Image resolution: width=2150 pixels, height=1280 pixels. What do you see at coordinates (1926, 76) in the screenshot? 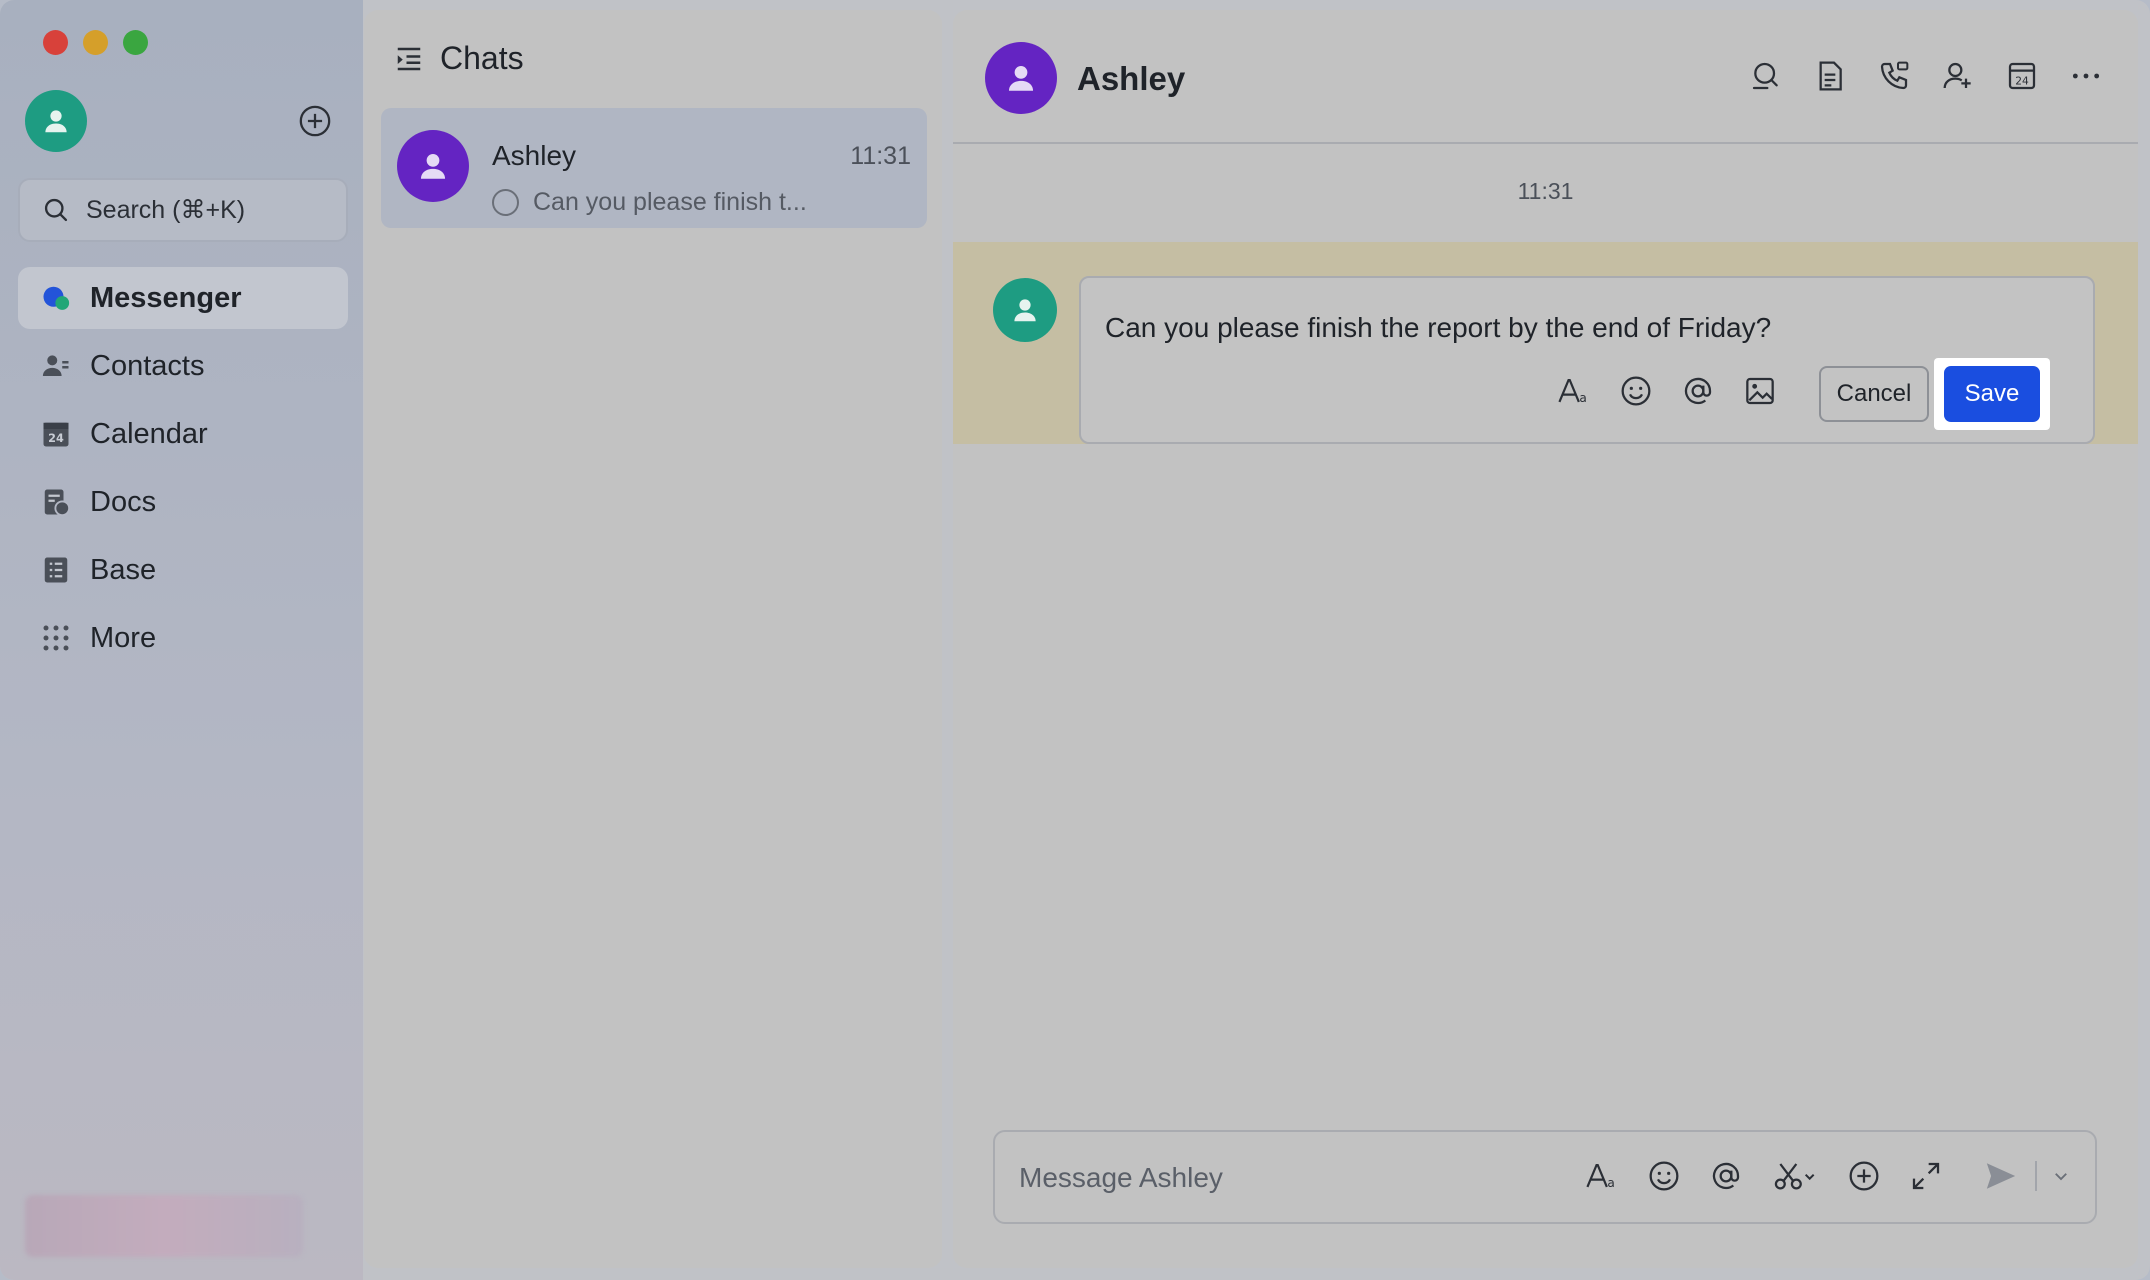
I see `header-actions: 24` at bounding box center [1926, 76].